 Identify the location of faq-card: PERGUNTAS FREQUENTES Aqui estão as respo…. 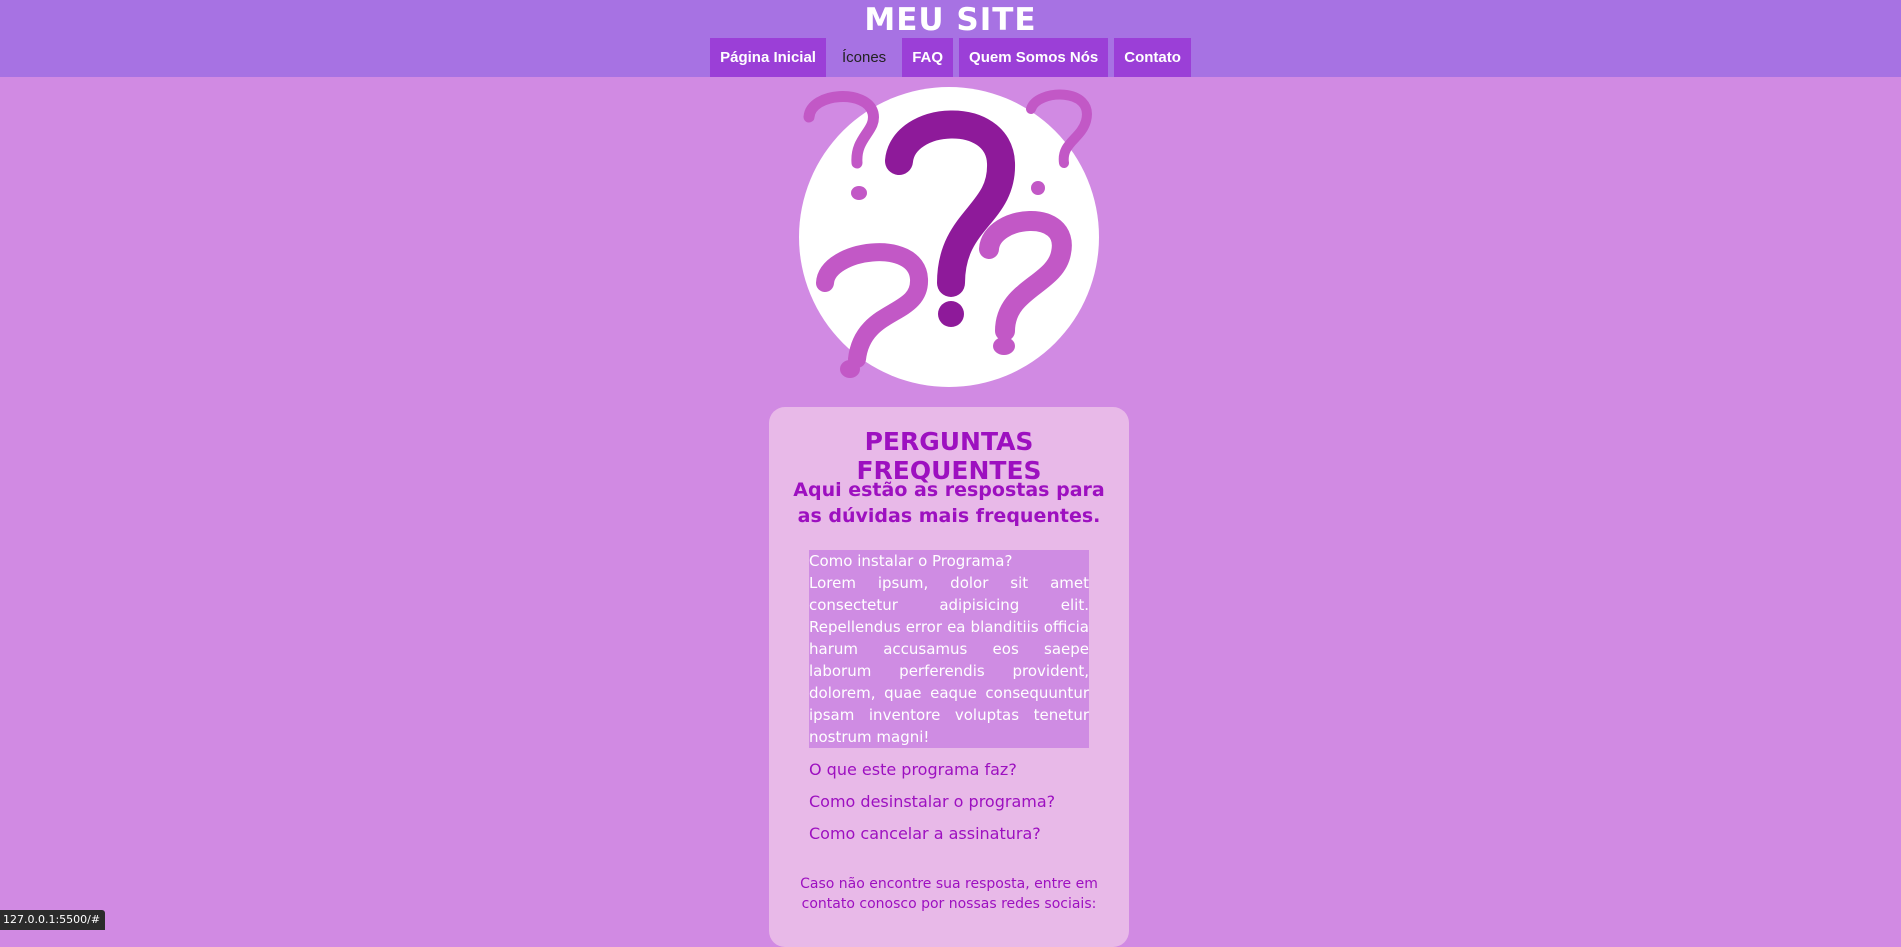
(949, 677).